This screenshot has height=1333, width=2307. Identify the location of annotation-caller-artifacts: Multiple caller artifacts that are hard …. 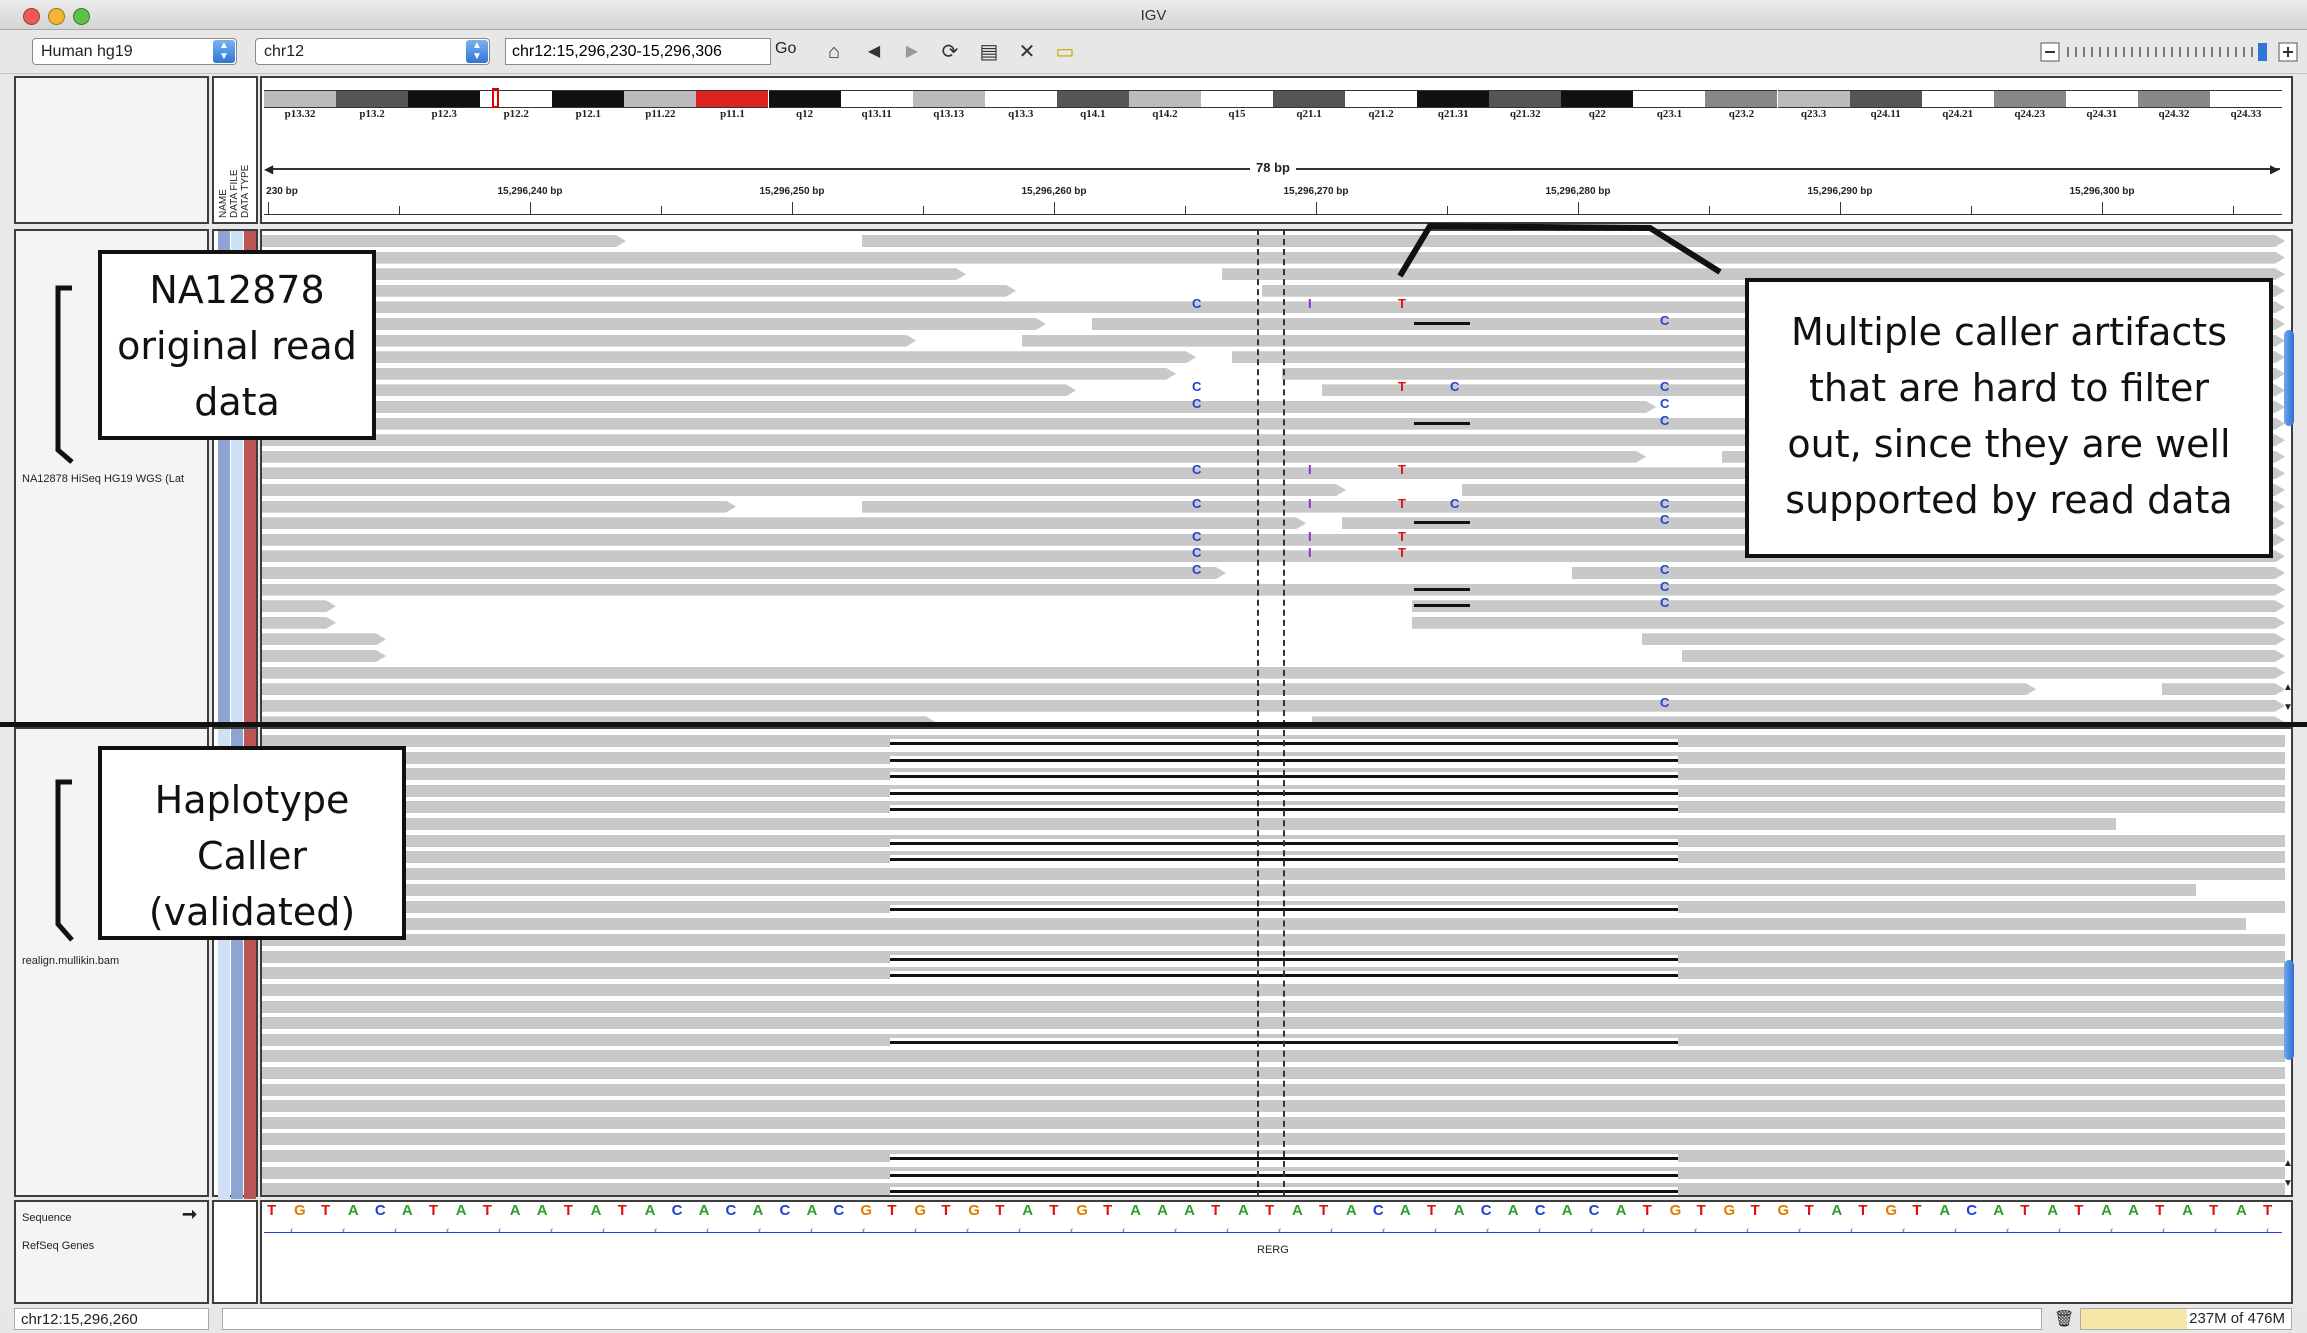
(2009, 418).